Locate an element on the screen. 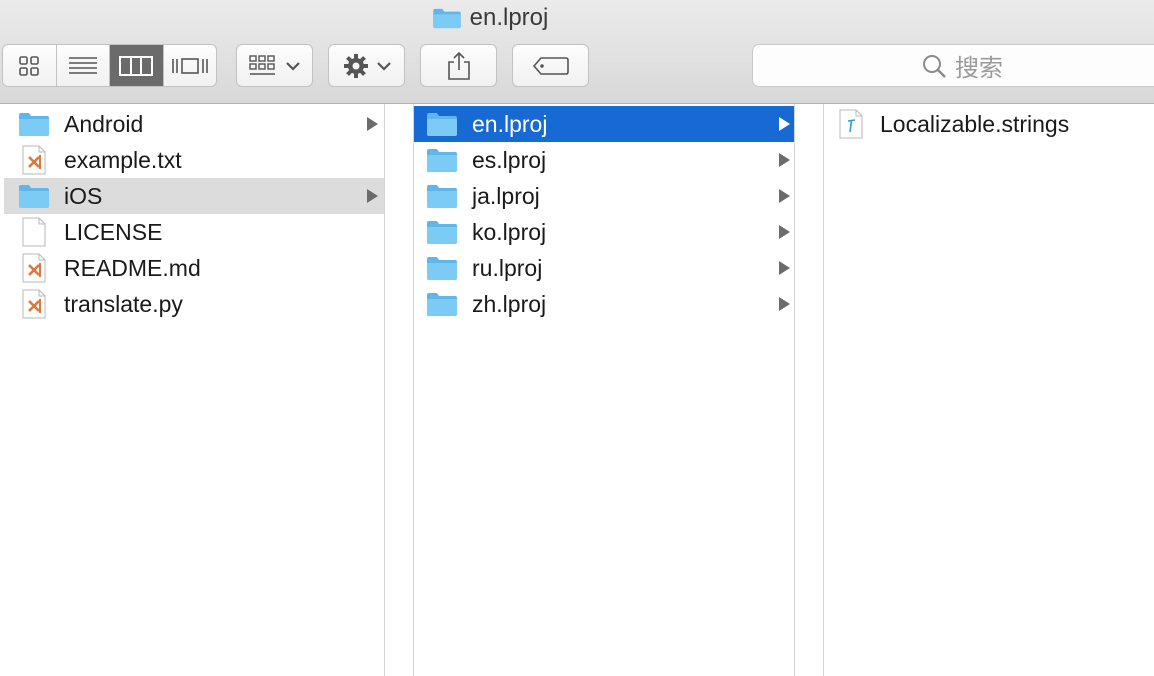 The image size is (1154, 676). cover-flow-view-button is located at coordinates (190, 65).